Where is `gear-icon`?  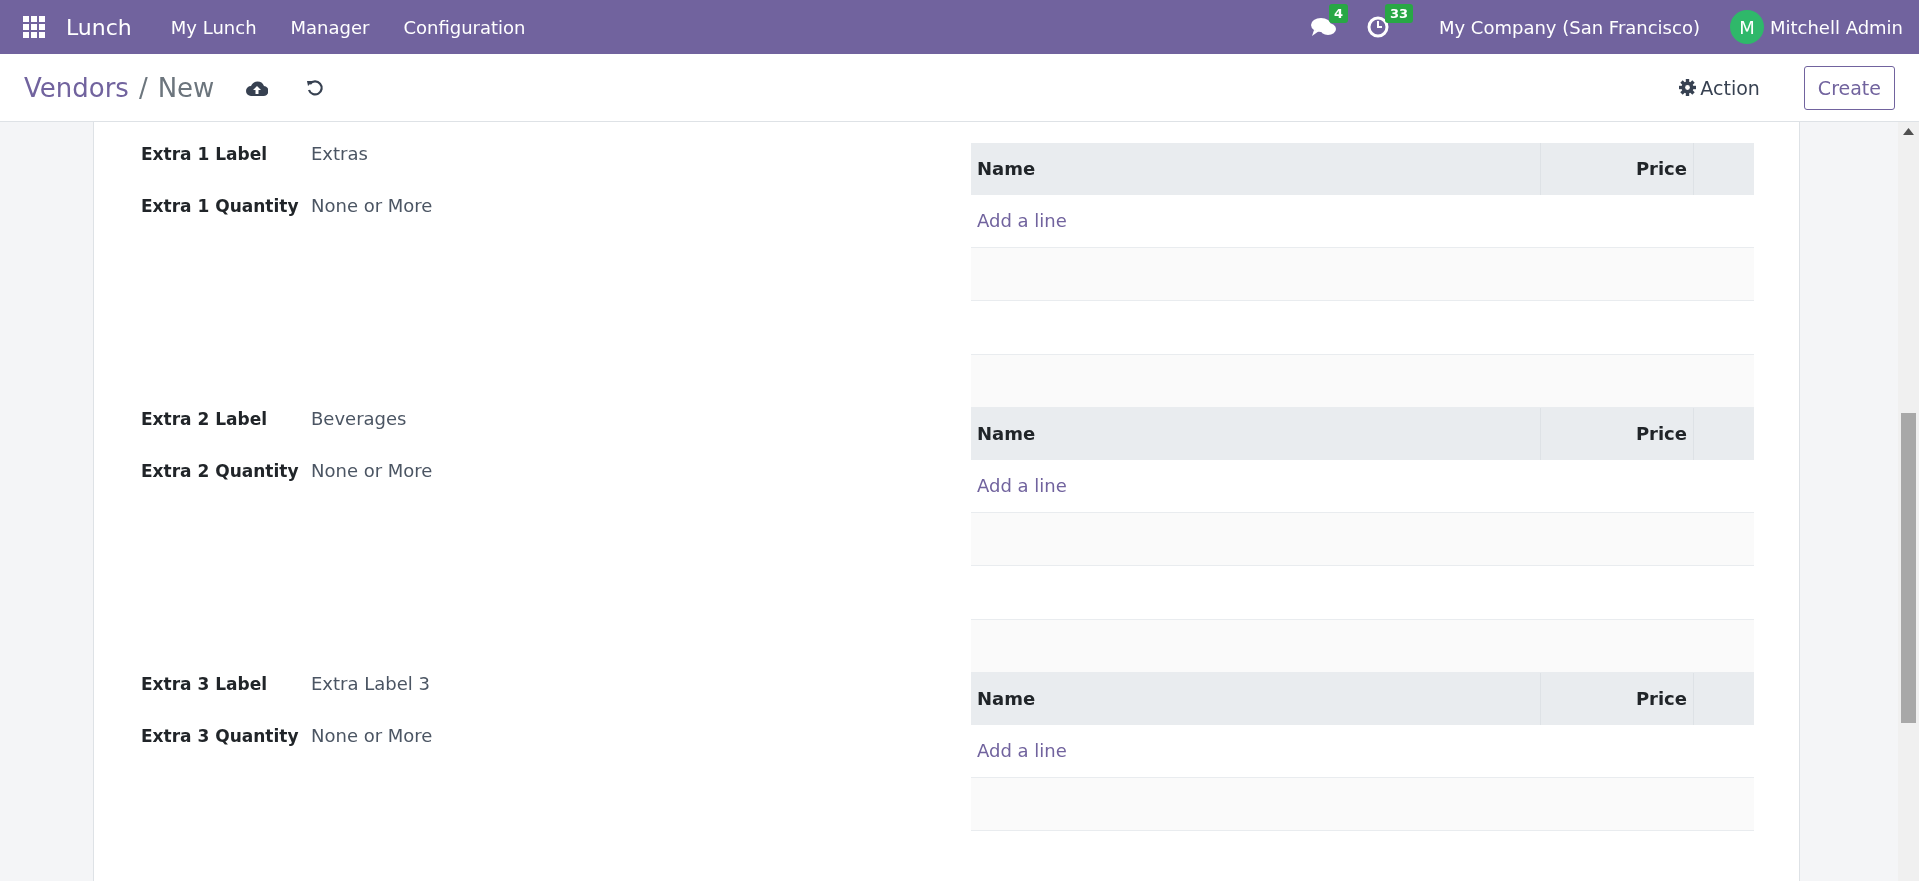 gear-icon is located at coordinates (1688, 87).